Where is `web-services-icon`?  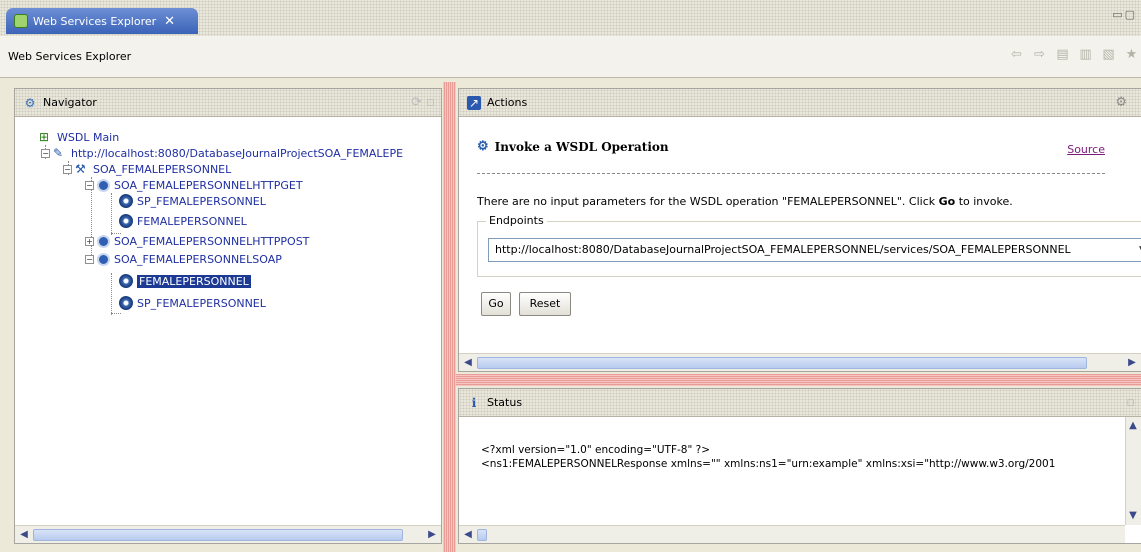
web-services-icon is located at coordinates (21, 21).